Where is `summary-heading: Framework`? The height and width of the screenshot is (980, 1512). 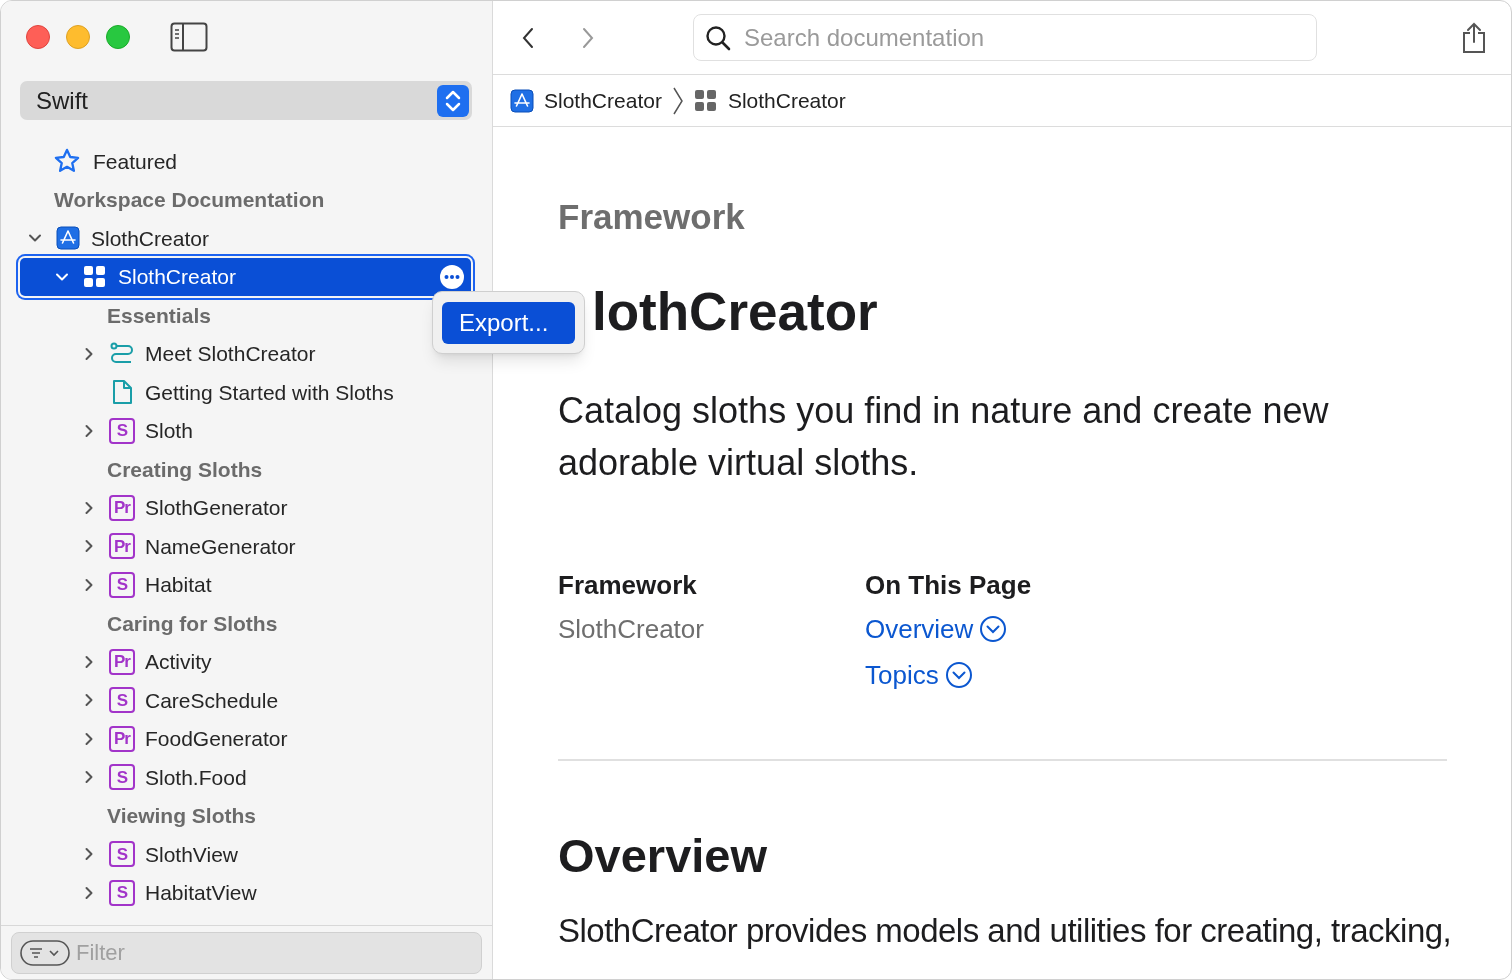
summary-heading: Framework is located at coordinates (628, 585).